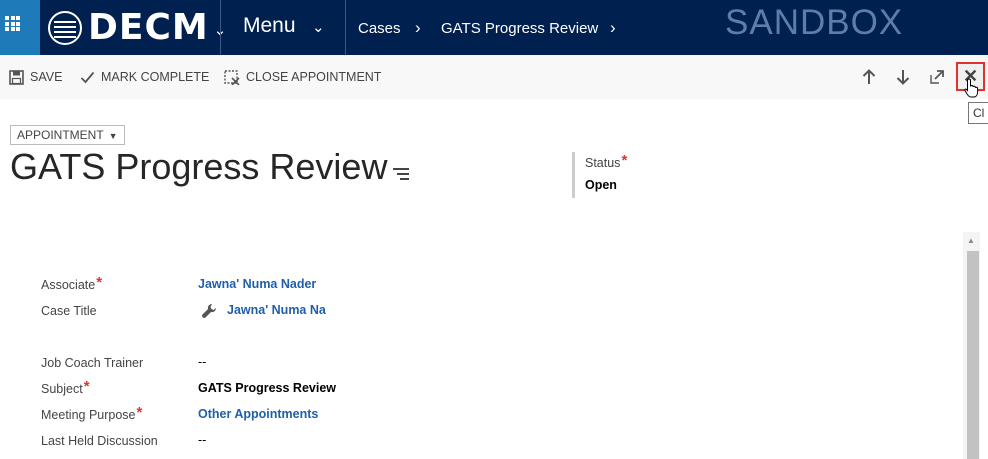 This screenshot has height=459, width=988. What do you see at coordinates (199, 166) in the screenshot?
I see `record-title: GATS Progress Review` at bounding box center [199, 166].